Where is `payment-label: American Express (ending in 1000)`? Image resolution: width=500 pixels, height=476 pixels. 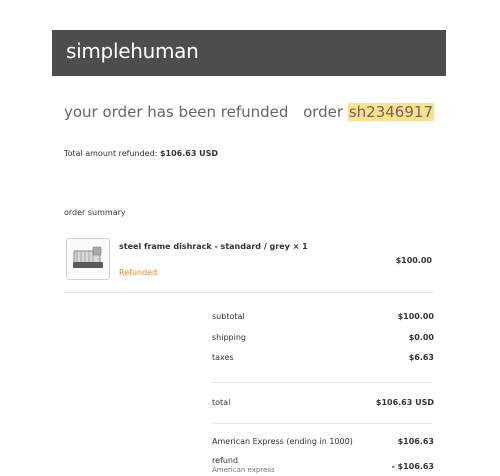 payment-label: American Express (ending in 1000) is located at coordinates (282, 441).